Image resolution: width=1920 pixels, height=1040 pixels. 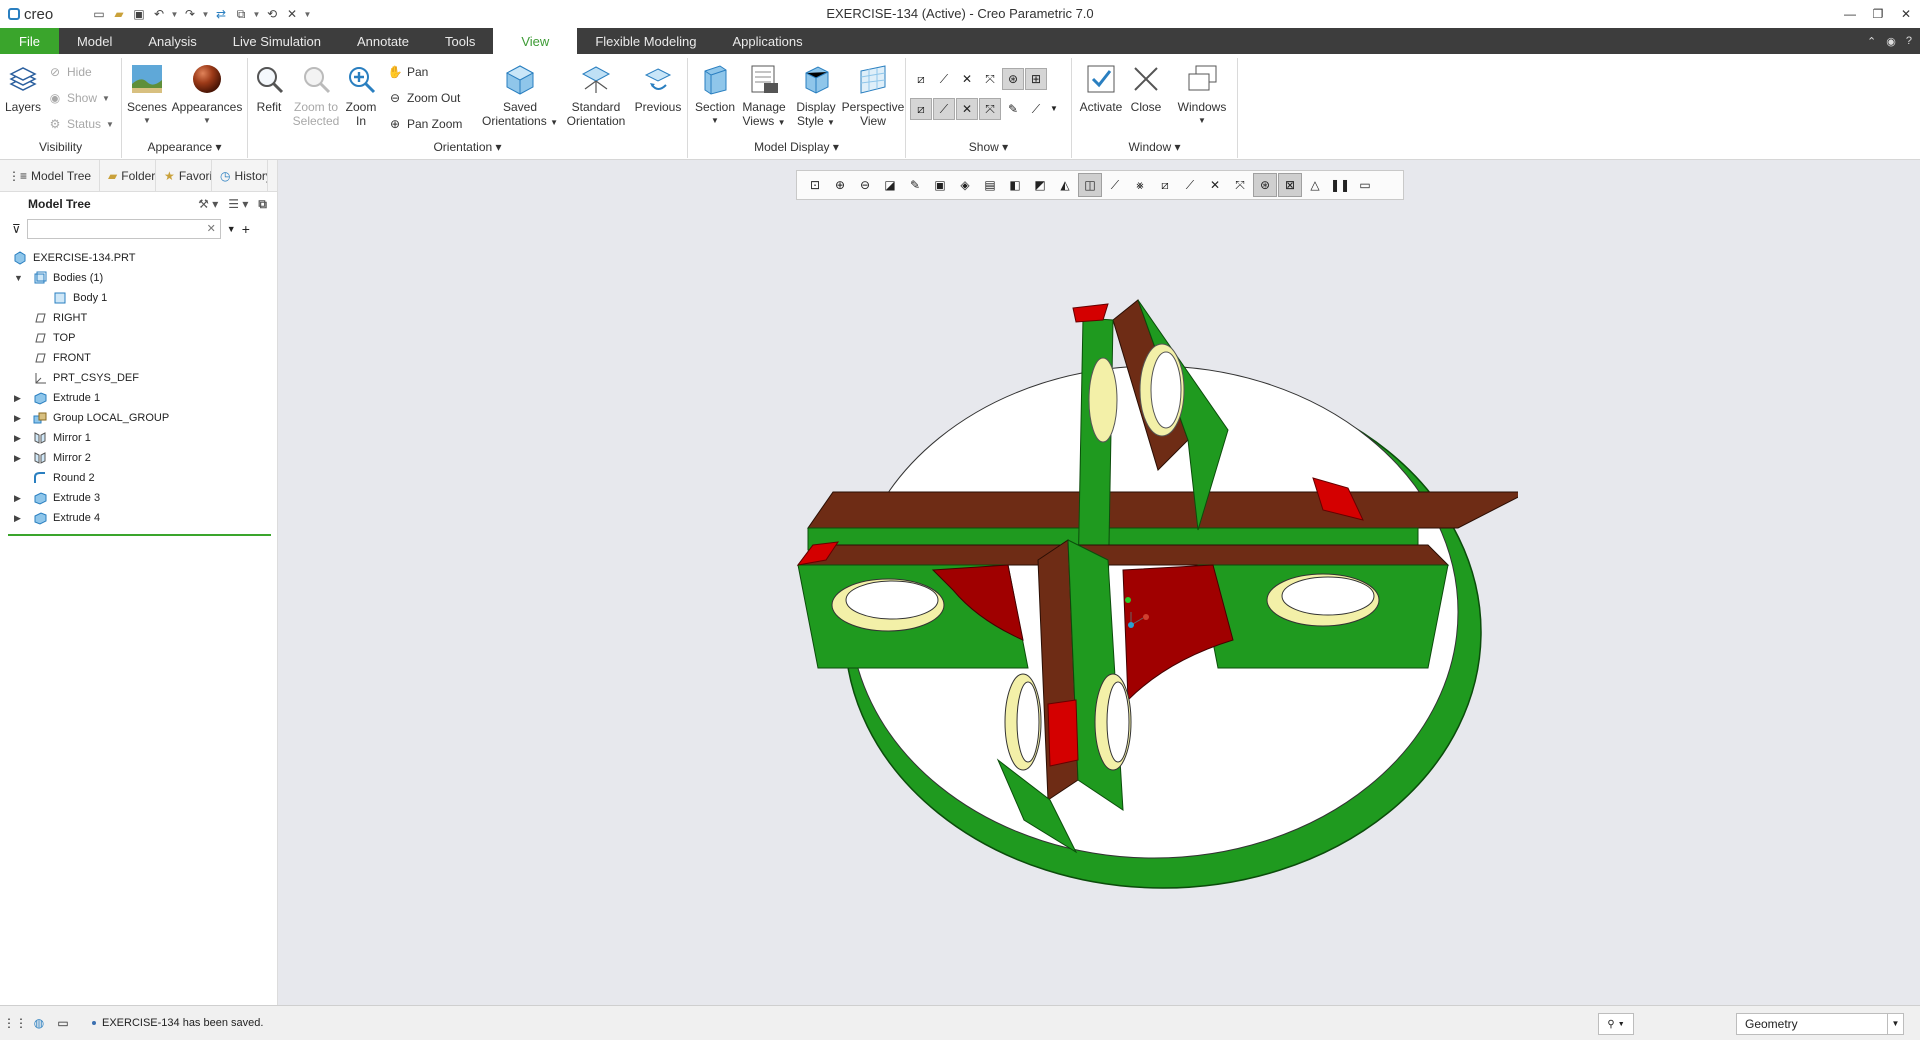 I want to click on minimize-ribbon-icon: ⌃, so click(x=1871, y=41).